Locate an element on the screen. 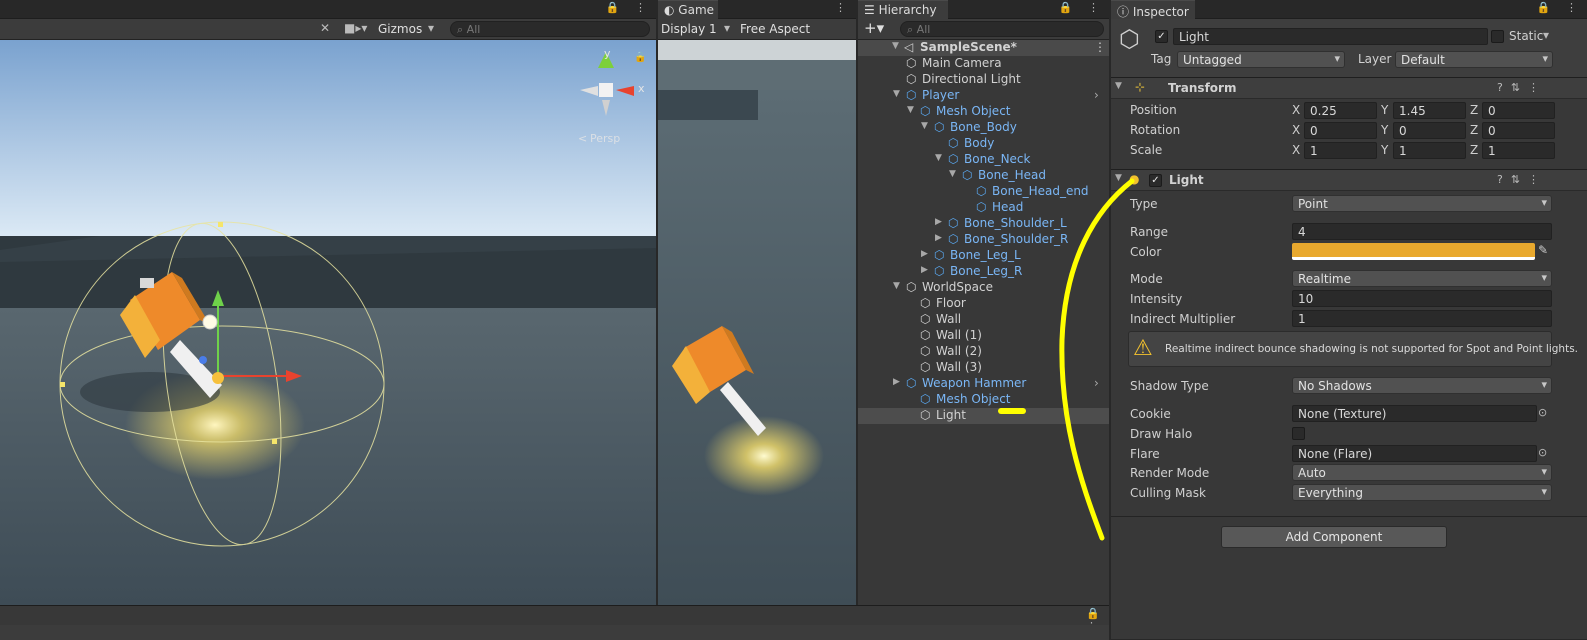 This screenshot has height=640, width=1587. hierarchy-item-selected: ⬡ Light is located at coordinates (983, 416).